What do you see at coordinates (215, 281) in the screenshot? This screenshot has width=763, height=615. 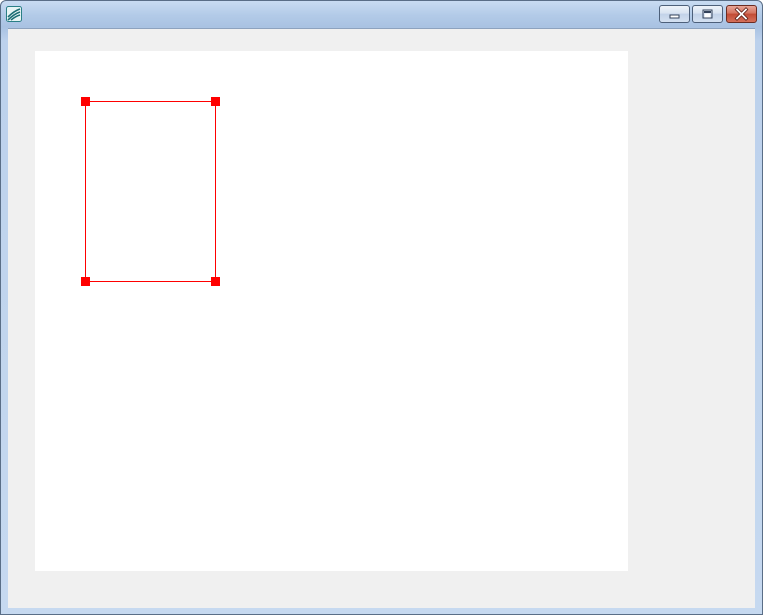 I see `bottom-right-handle` at bounding box center [215, 281].